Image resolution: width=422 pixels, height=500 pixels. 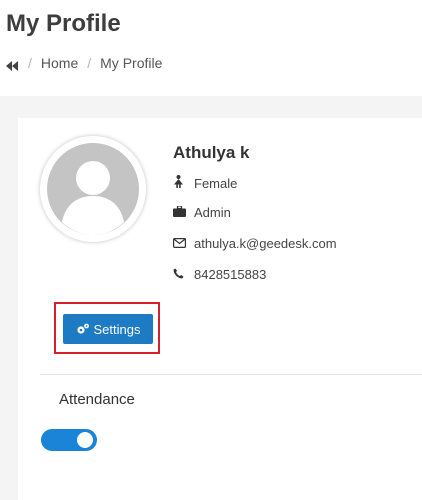 What do you see at coordinates (231, 374) in the screenshot?
I see `divider` at bounding box center [231, 374].